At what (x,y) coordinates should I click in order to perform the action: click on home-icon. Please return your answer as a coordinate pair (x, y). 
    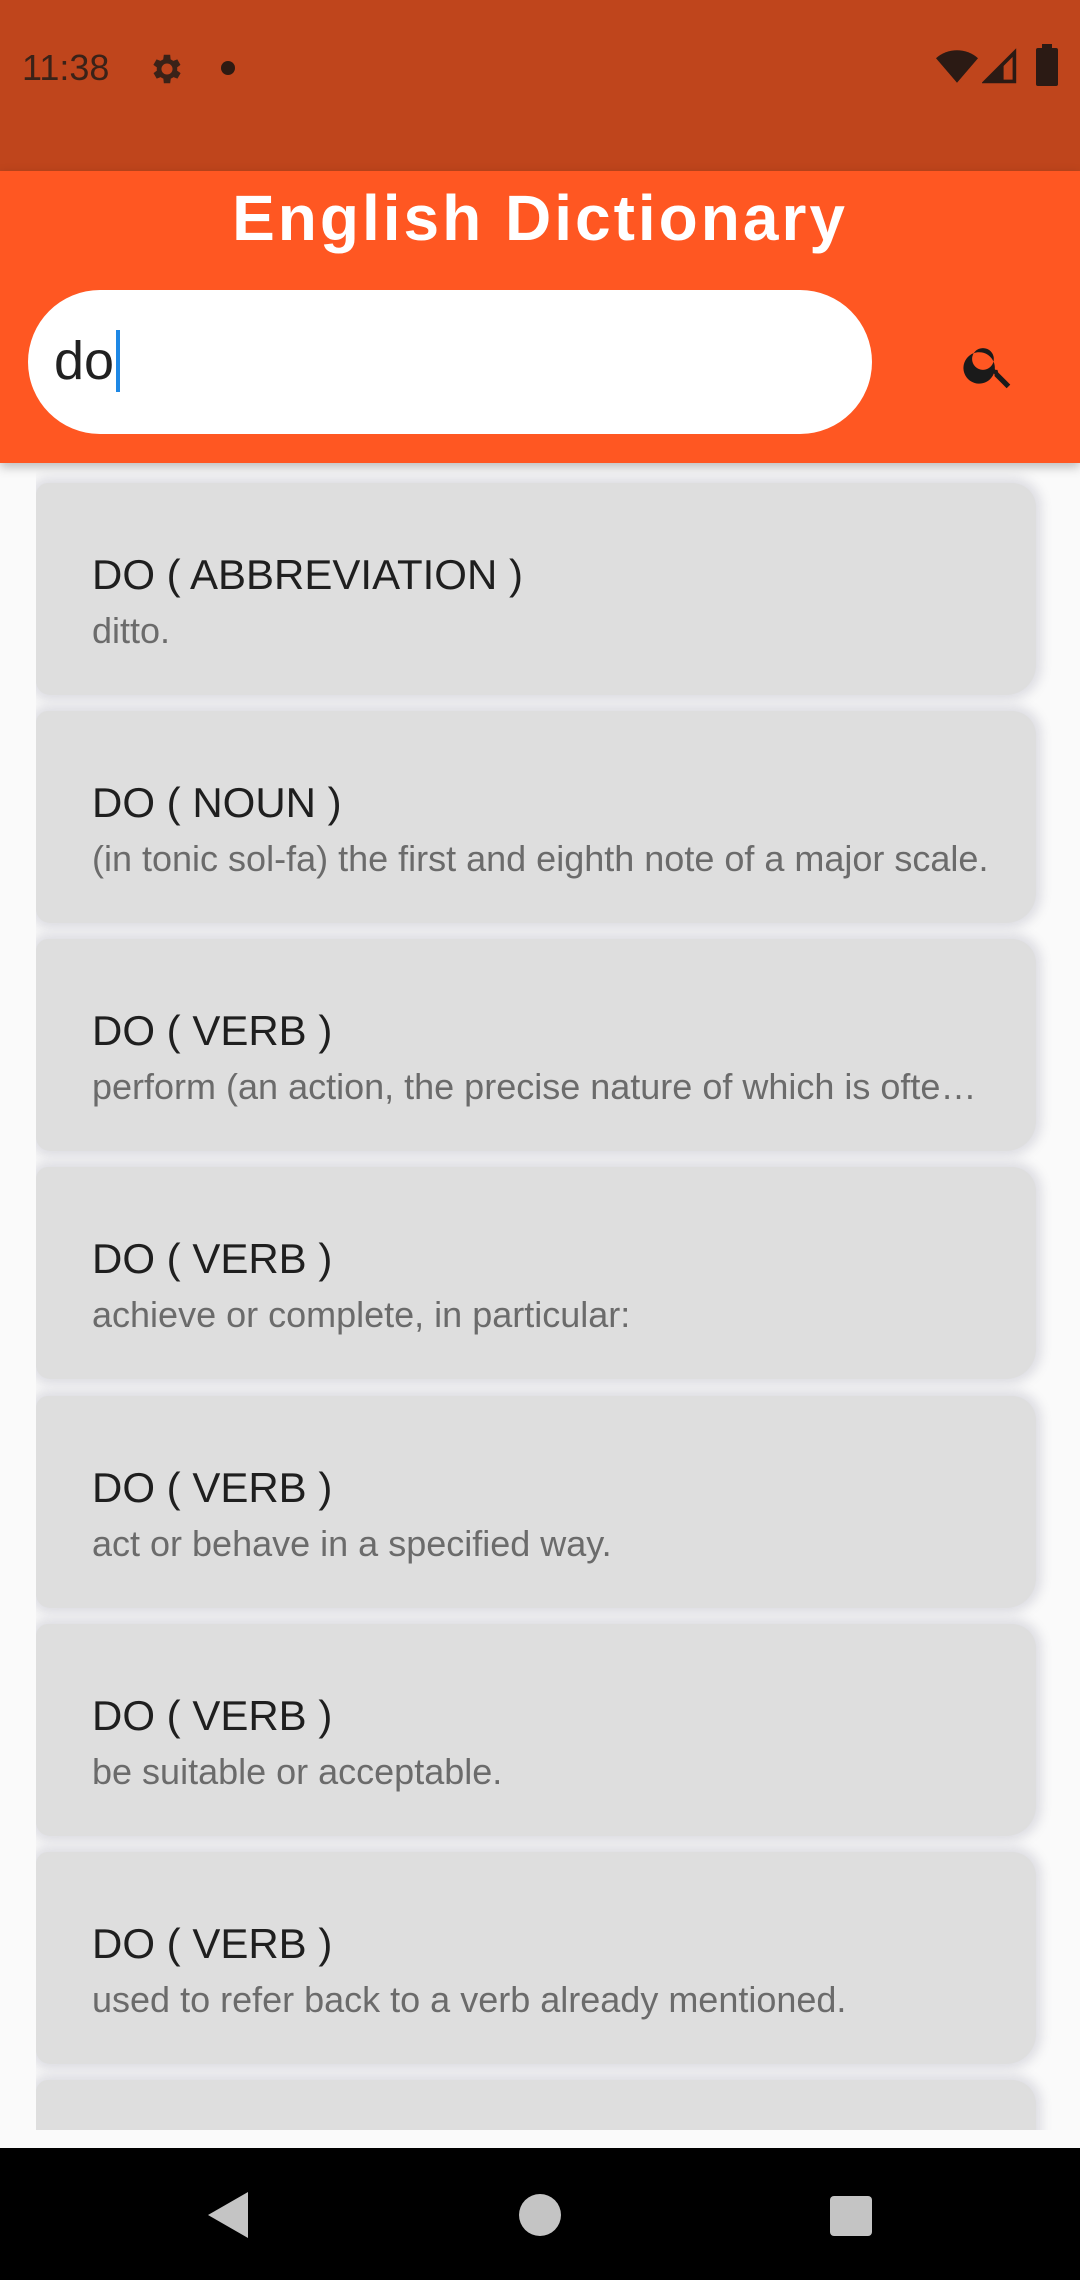
    Looking at the image, I should click on (540, 2215).